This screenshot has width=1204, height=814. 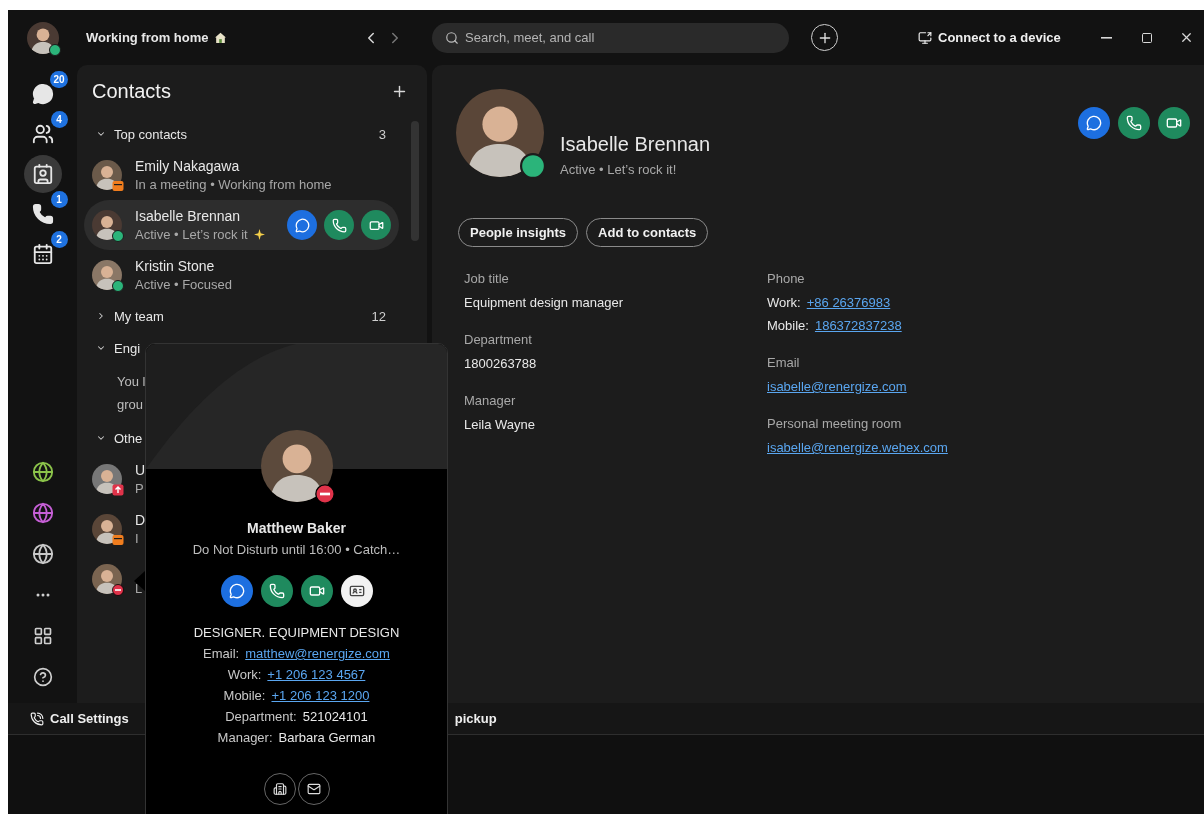 What do you see at coordinates (261, 716) in the screenshot?
I see `detail-label: Department:` at bounding box center [261, 716].